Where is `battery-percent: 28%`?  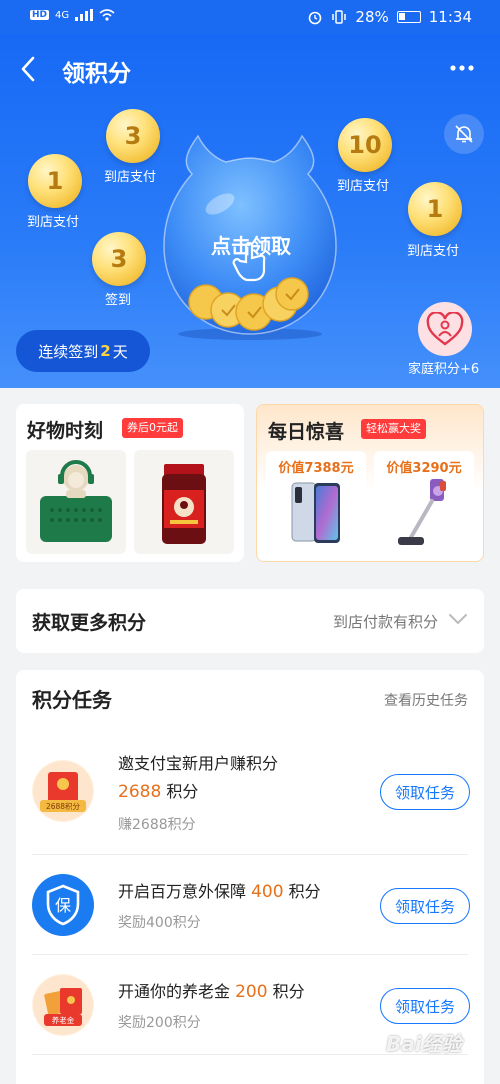 battery-percent: 28% is located at coordinates (372, 17).